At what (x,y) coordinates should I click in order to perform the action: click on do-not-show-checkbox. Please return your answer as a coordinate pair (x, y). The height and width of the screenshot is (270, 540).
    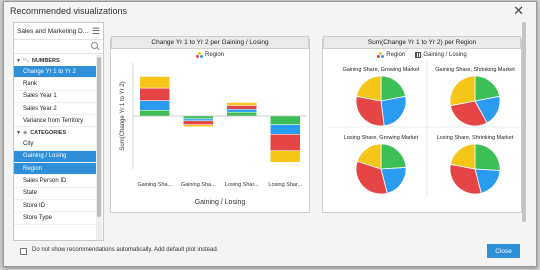
    Looking at the image, I should click on (23, 251).